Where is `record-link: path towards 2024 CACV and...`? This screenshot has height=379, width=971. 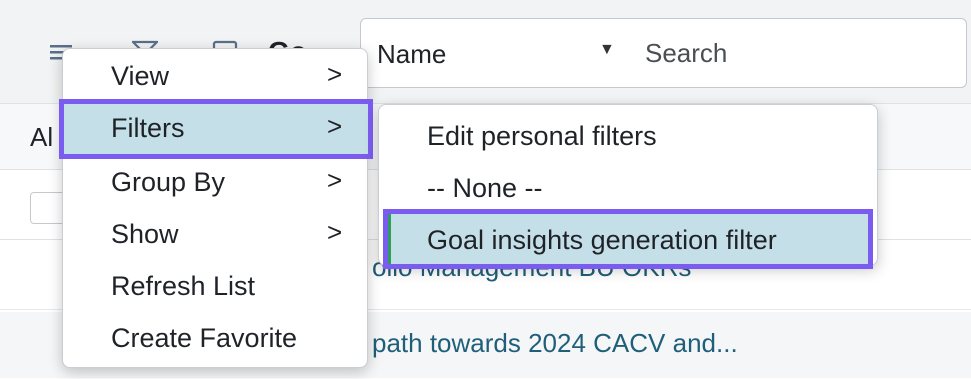
record-link: path towards 2024 CACV and... is located at coordinates (555, 343).